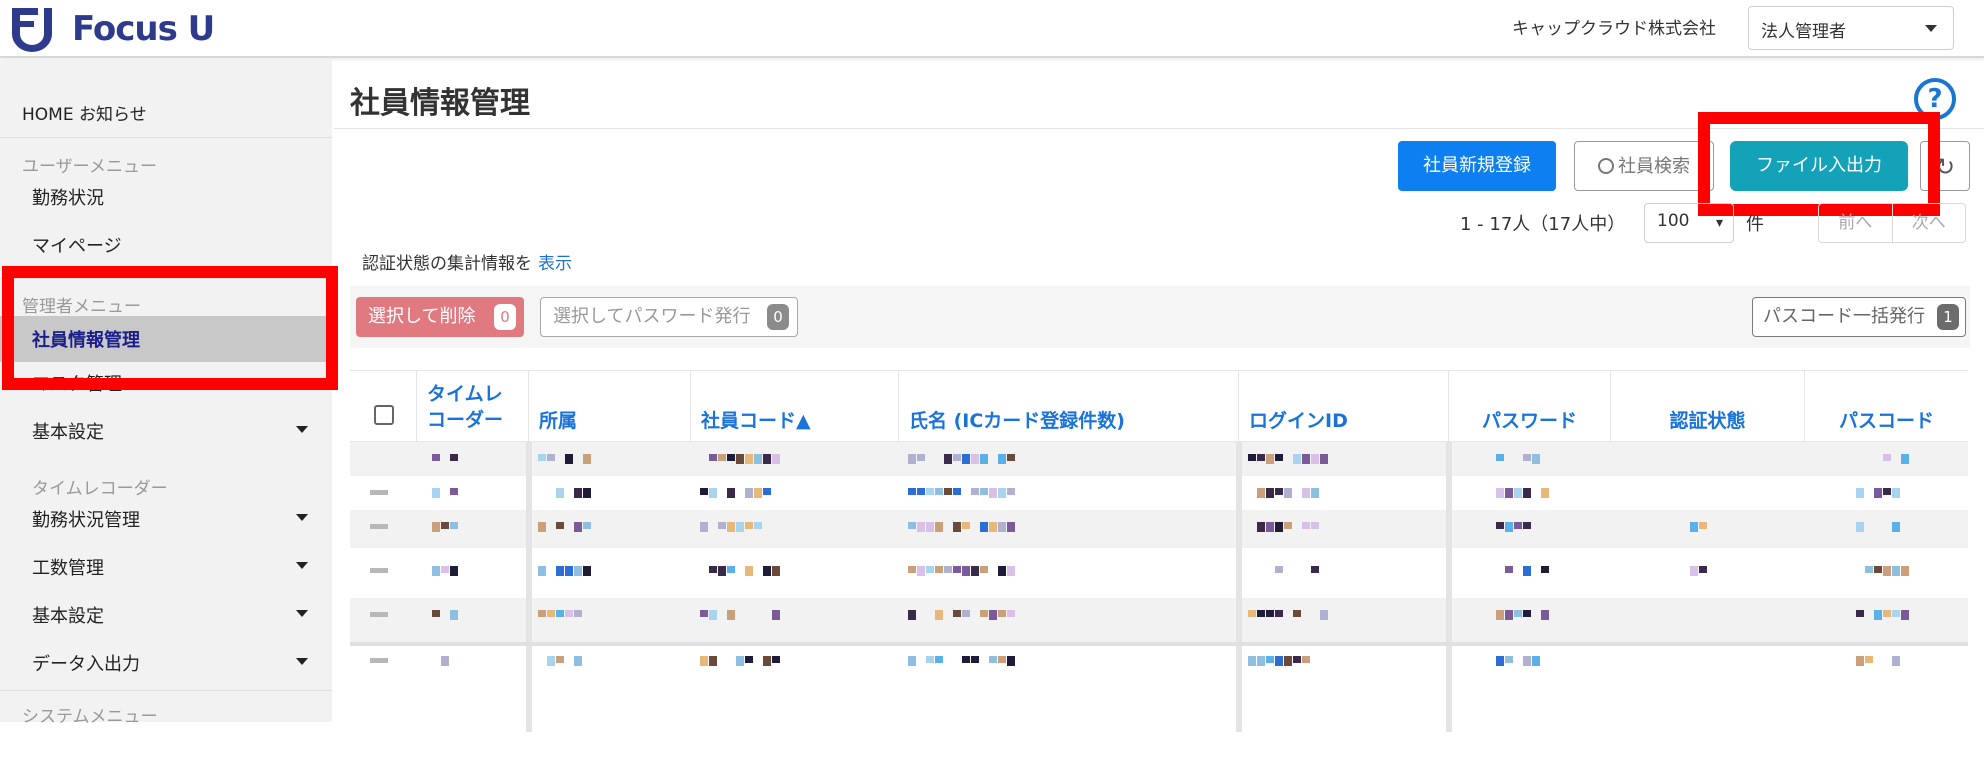 The image size is (1984, 782). What do you see at coordinates (68, 568) in the screenshot?
I see `sidebar-item-label: 工数管理` at bounding box center [68, 568].